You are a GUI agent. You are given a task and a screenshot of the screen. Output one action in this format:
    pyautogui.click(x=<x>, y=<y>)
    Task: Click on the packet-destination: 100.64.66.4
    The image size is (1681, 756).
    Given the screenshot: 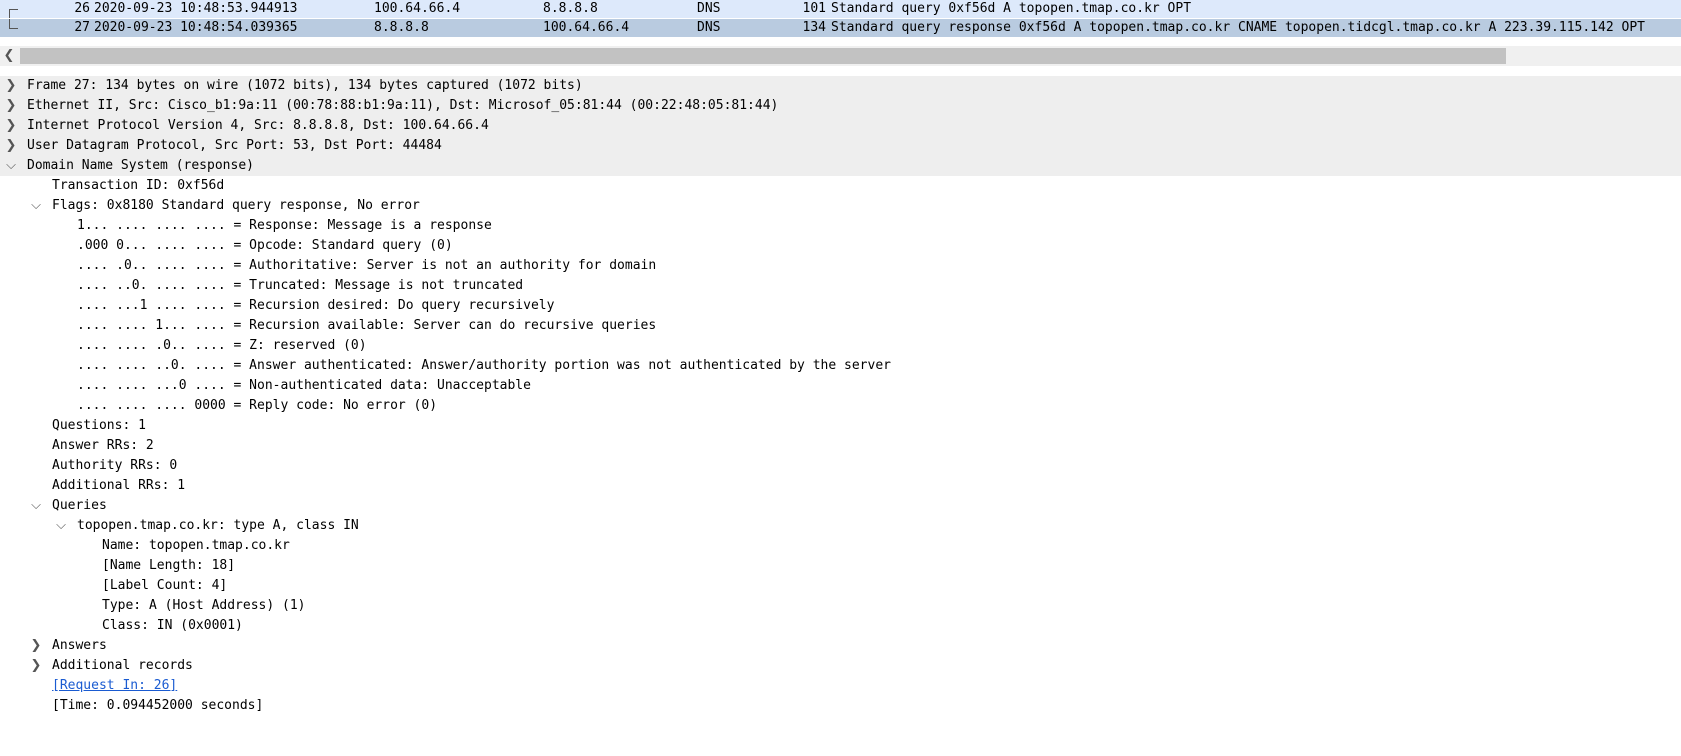 What is the action you would take?
    pyautogui.click(x=586, y=27)
    